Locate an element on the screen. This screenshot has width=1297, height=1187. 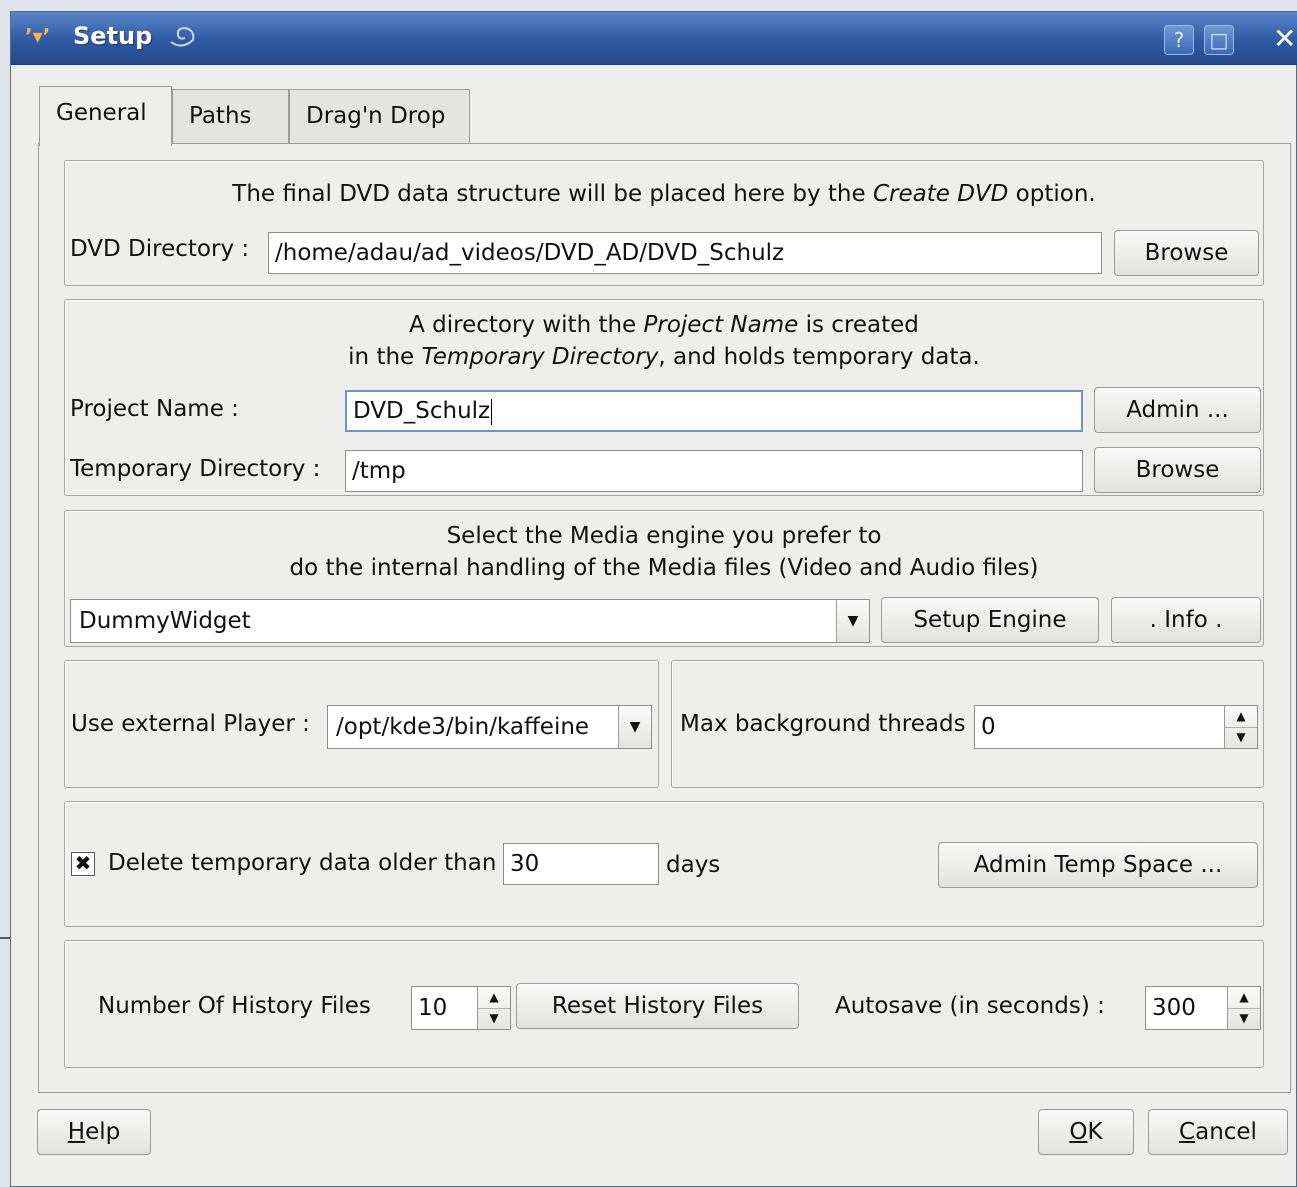
dvd-browse-button: Browse is located at coordinates (1186, 253).